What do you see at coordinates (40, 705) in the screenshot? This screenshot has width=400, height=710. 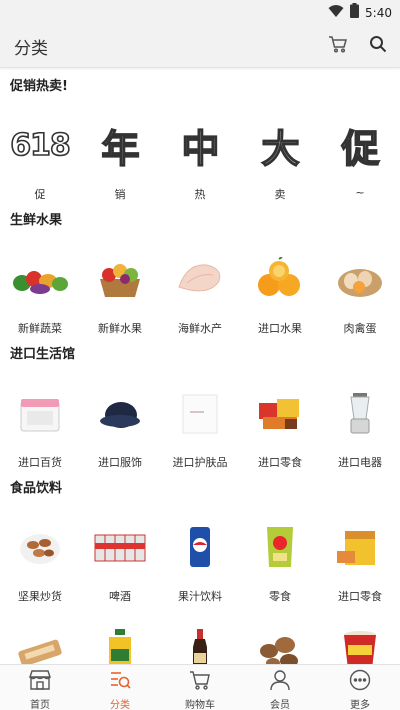 I see `tab-label: 首页` at bounding box center [40, 705].